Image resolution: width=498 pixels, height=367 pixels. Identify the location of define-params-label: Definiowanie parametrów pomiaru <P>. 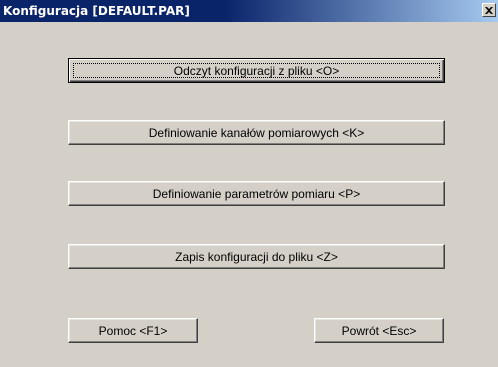
(256, 193).